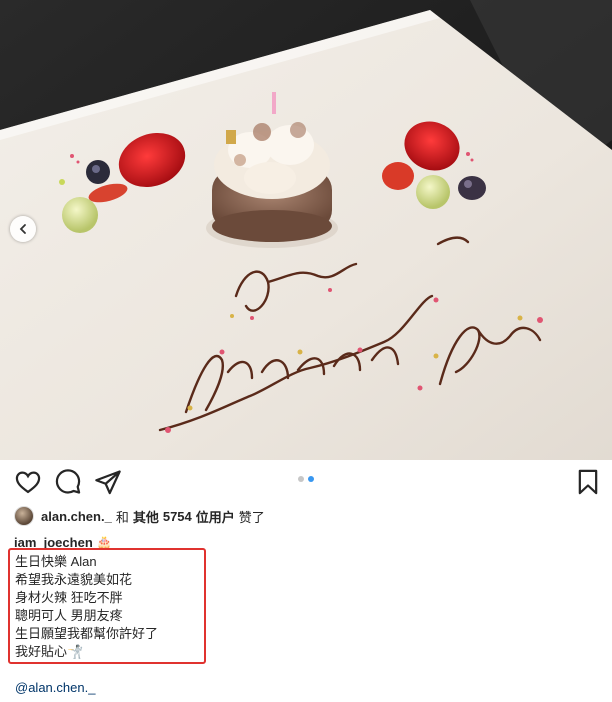 The image size is (612, 702). I want to click on carousel-prev-button, so click(23, 229).